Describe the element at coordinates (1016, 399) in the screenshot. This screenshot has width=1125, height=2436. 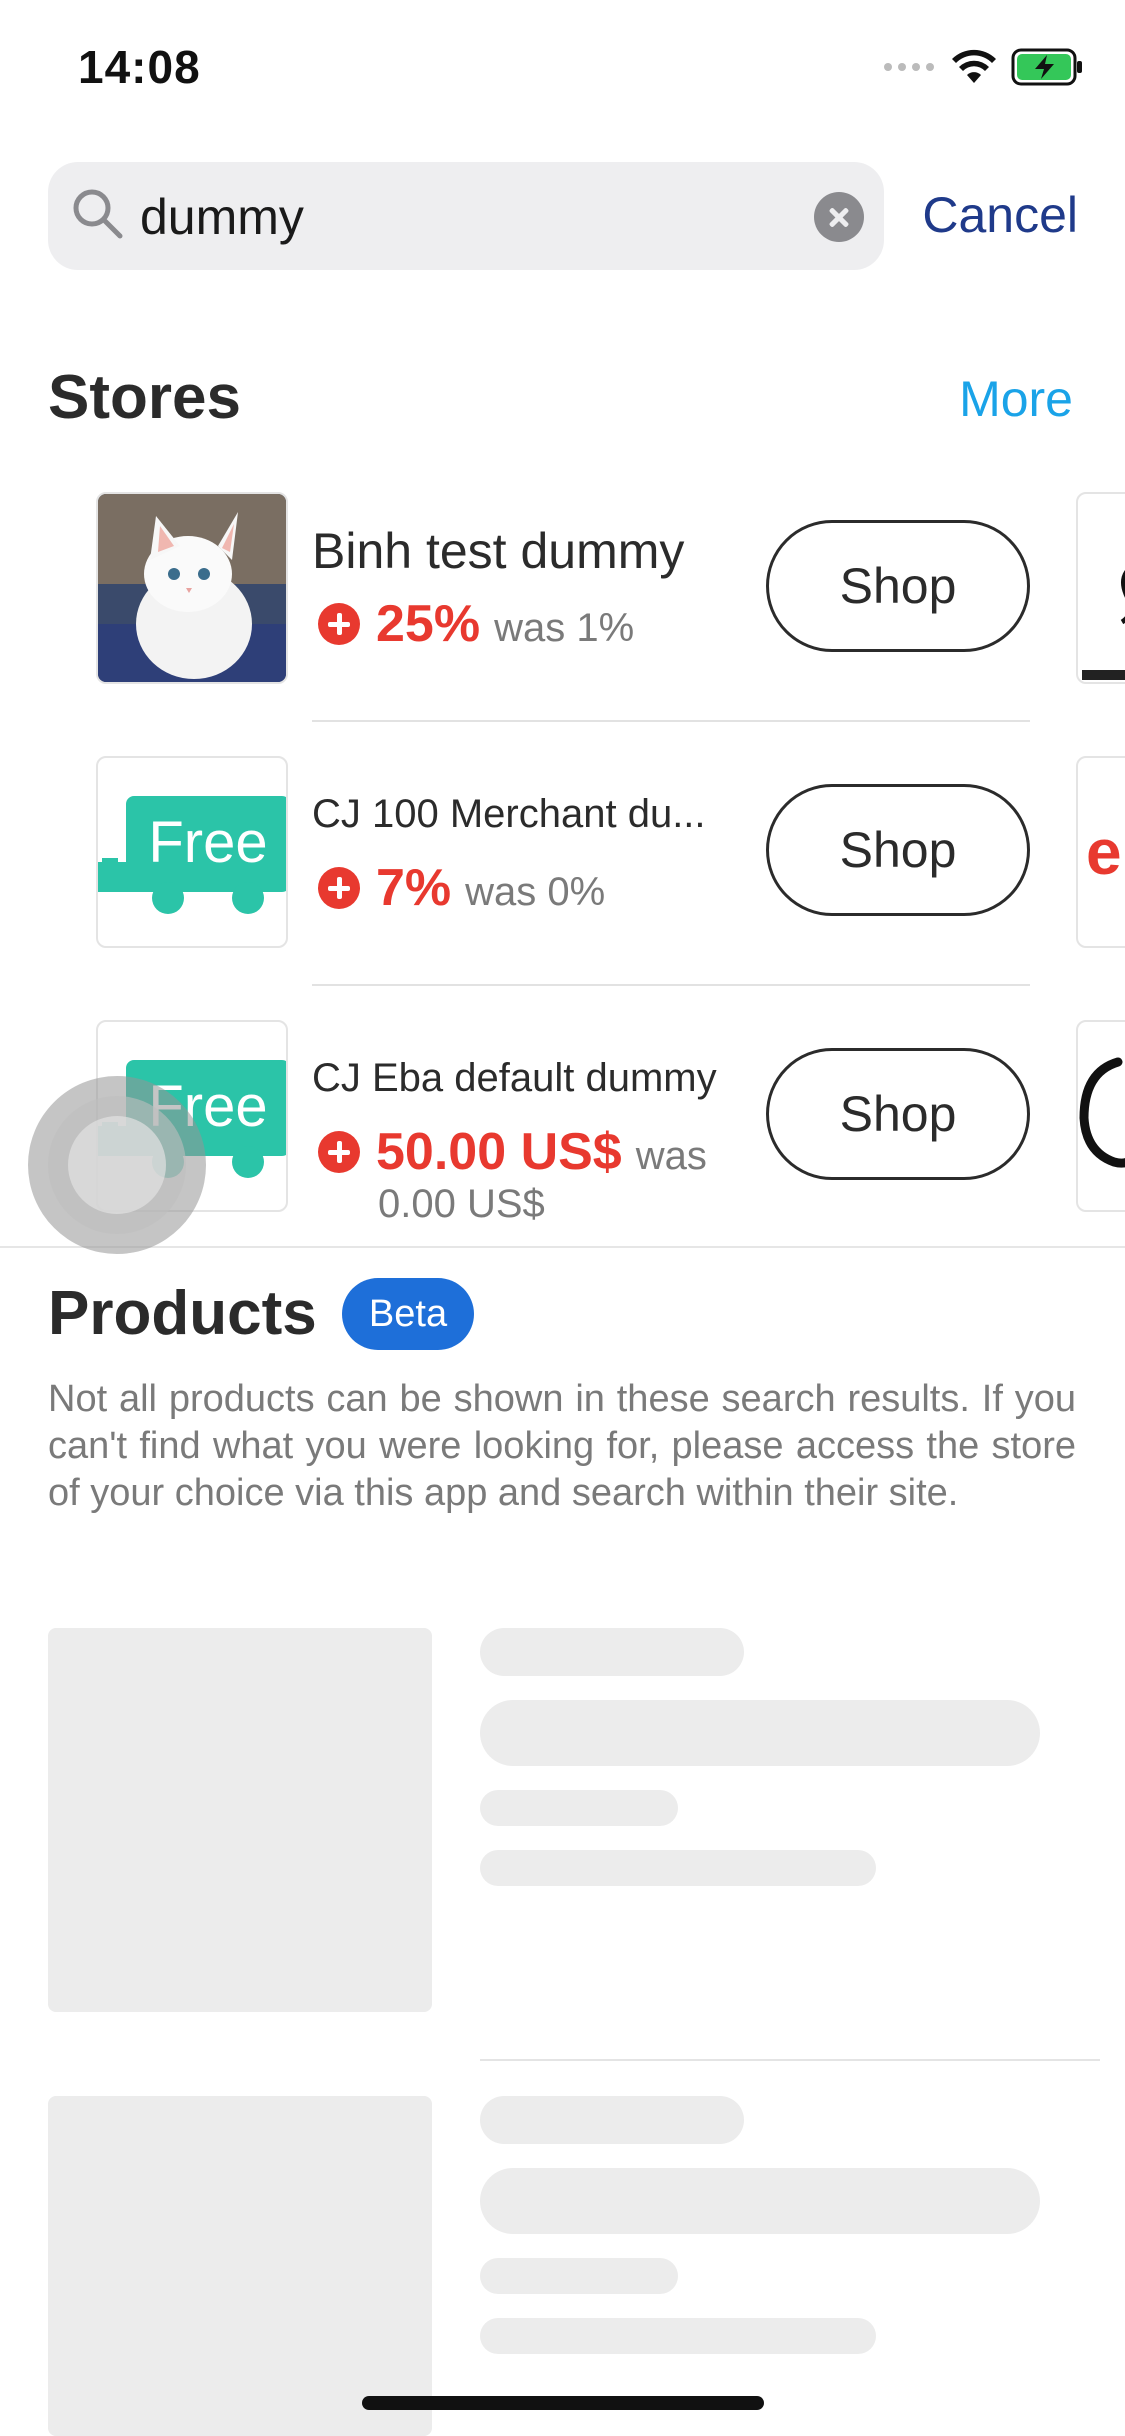
I see `more-stores-link: More` at that location.